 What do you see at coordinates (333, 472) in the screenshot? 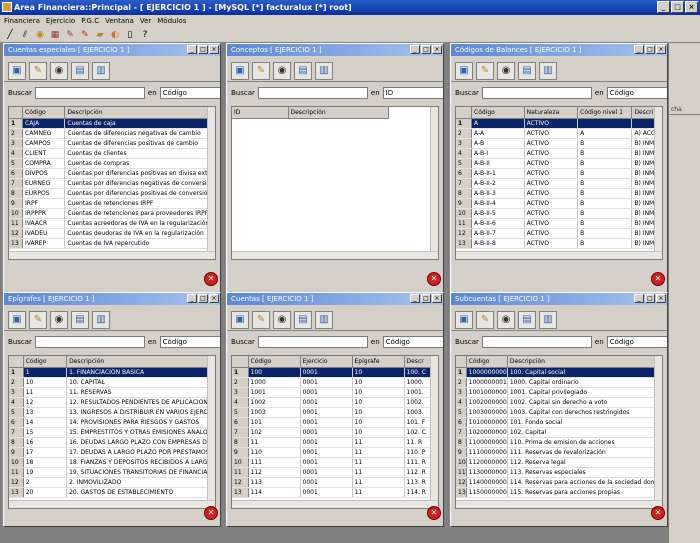
I see `table-row: 11 112 0001 11 112. R` at bounding box center [333, 472].